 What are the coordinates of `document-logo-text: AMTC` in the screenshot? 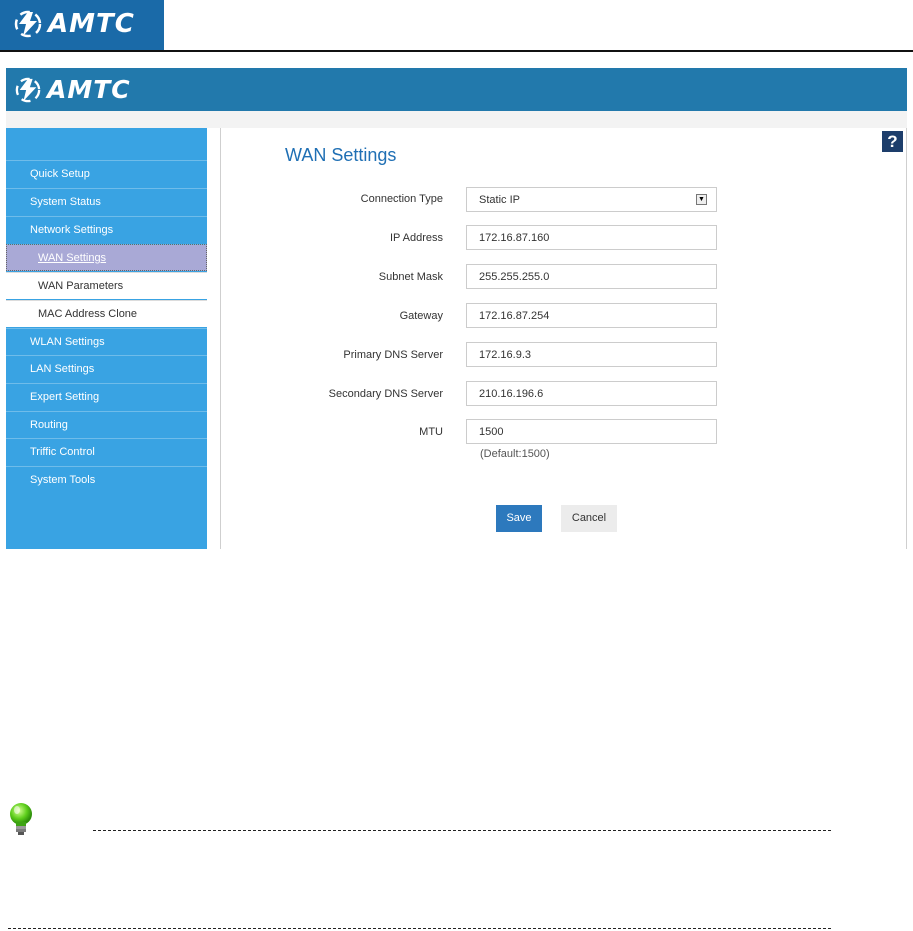 It's located at (91, 24).